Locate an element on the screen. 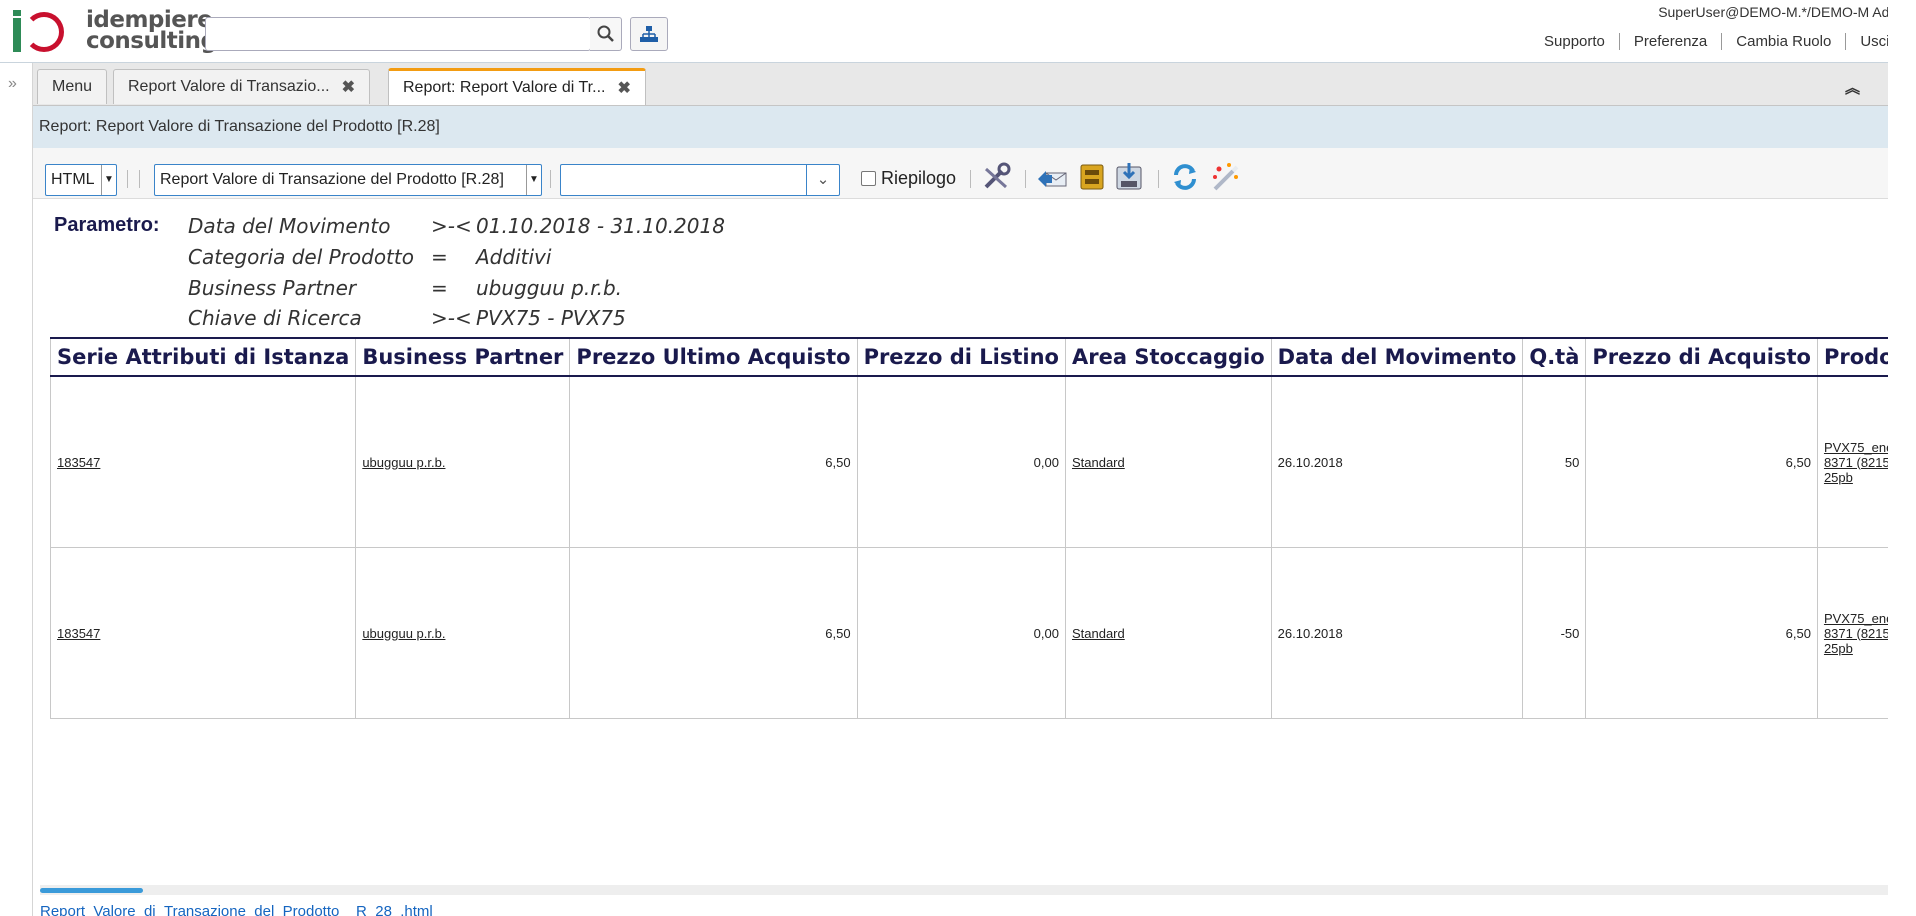 The width and height of the screenshot is (1916, 916). link-preferenza: Preferenza is located at coordinates (1669, 41).